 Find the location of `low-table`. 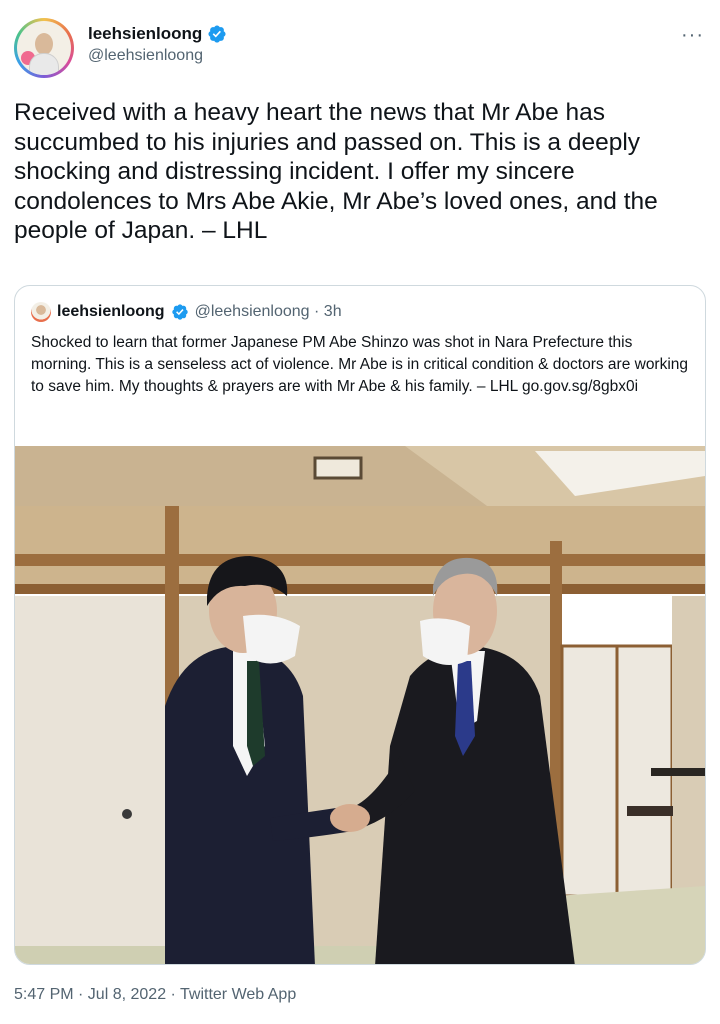

low-table is located at coordinates (678, 772).